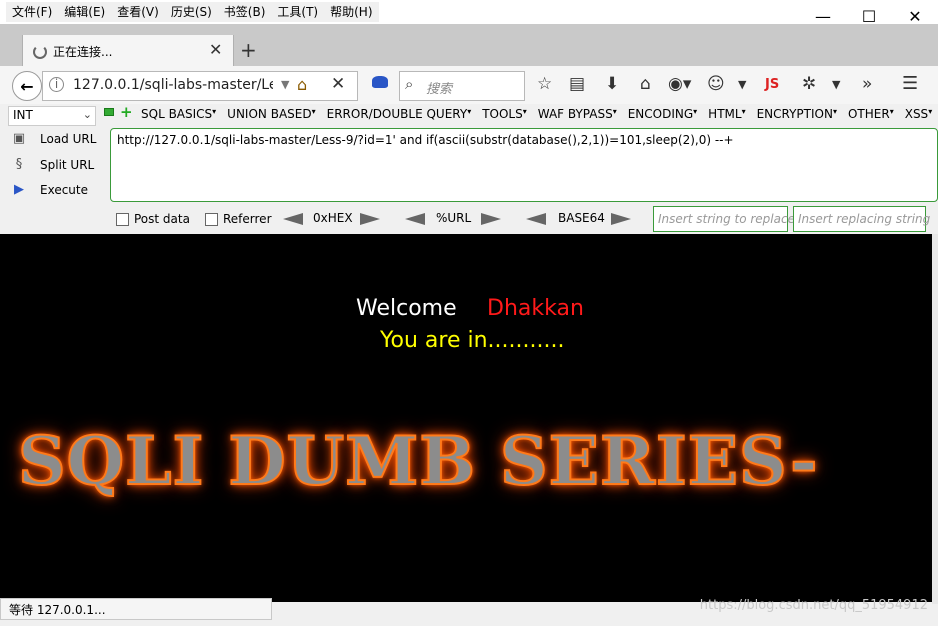 This screenshot has height=626, width=938. What do you see at coordinates (679, 84) in the screenshot?
I see `user-agent-icon: ◉▾` at bounding box center [679, 84].